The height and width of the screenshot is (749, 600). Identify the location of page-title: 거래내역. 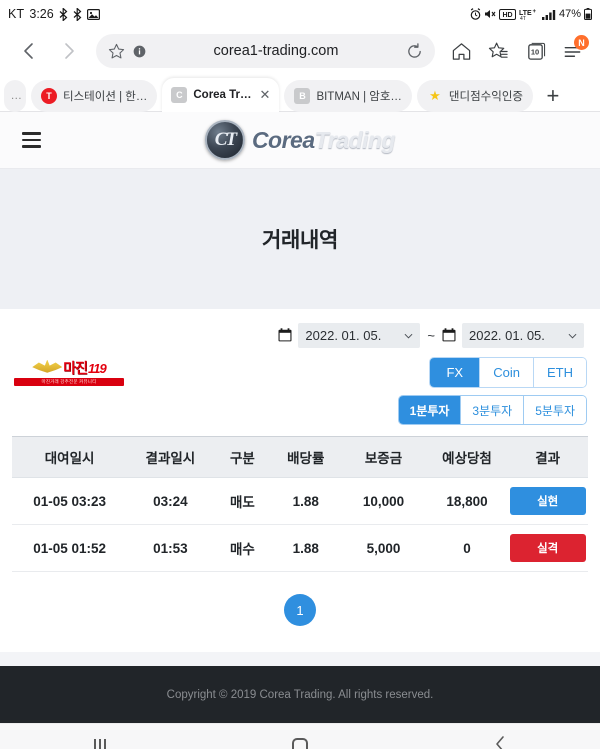
(300, 240).